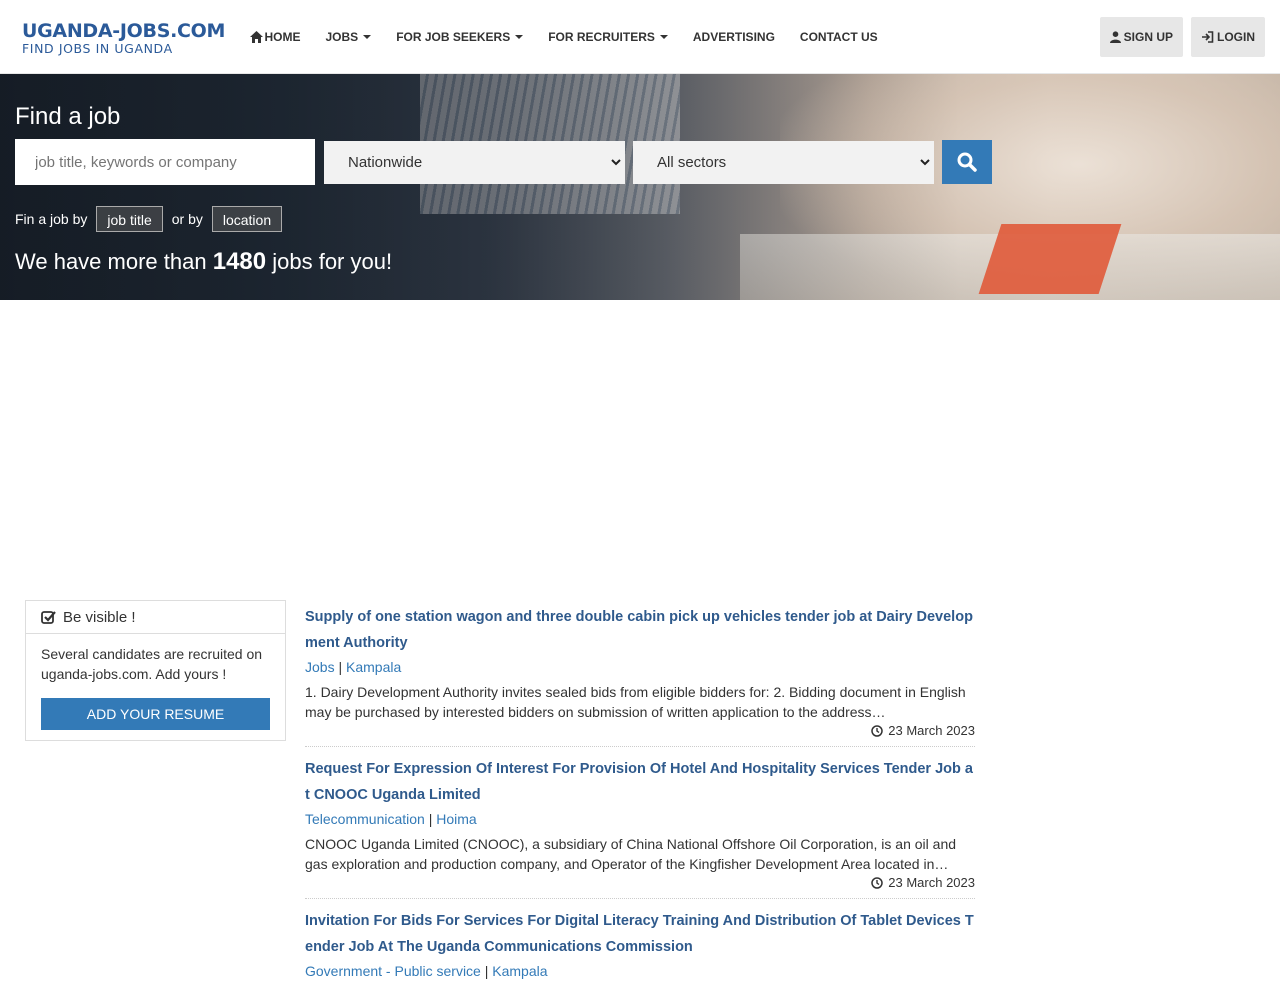  I want to click on nav-job-seekers: FOR JOB SEEKERS, so click(460, 37).